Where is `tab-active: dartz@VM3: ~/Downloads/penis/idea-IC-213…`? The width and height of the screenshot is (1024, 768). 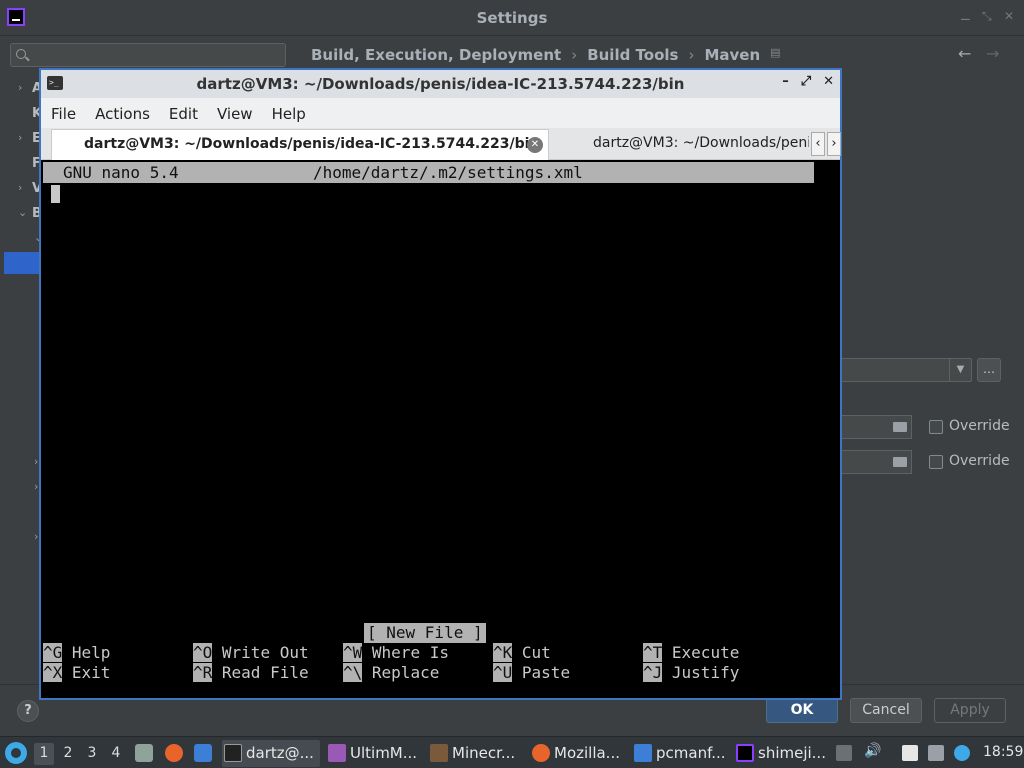 tab-active: dartz@VM3: ~/Downloads/penis/idea-IC-213… is located at coordinates (300, 144).